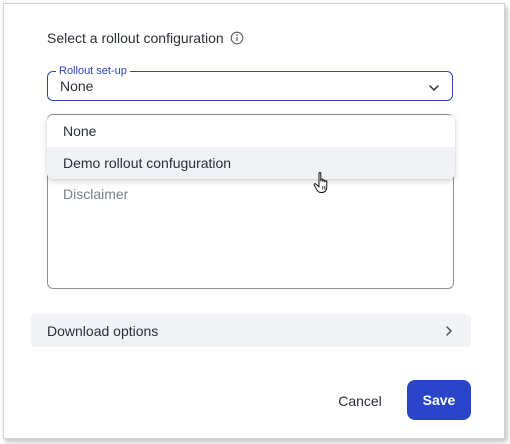 The image size is (510, 444). What do you see at coordinates (251, 330) in the screenshot?
I see `download-options-accordion: Download options` at bounding box center [251, 330].